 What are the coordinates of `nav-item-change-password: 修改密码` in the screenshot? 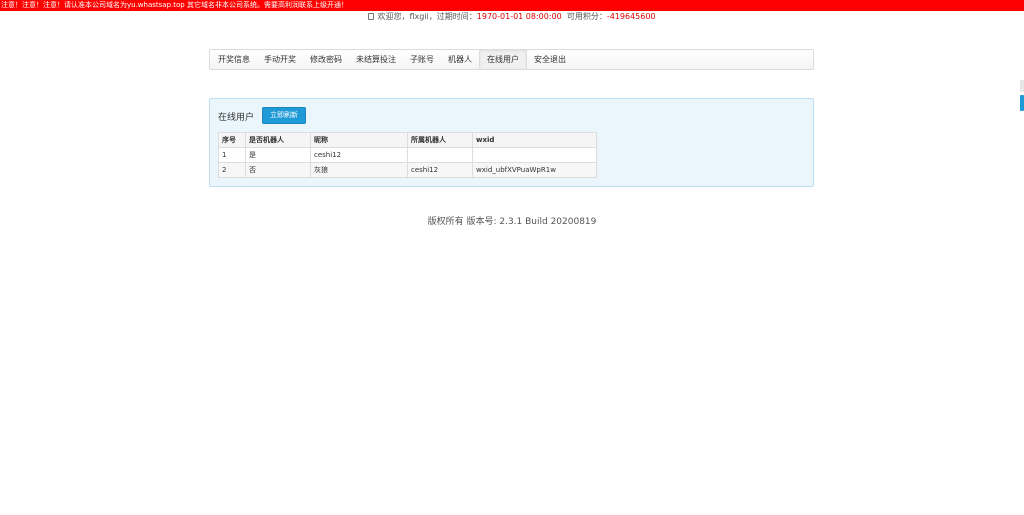 It's located at (326, 59).